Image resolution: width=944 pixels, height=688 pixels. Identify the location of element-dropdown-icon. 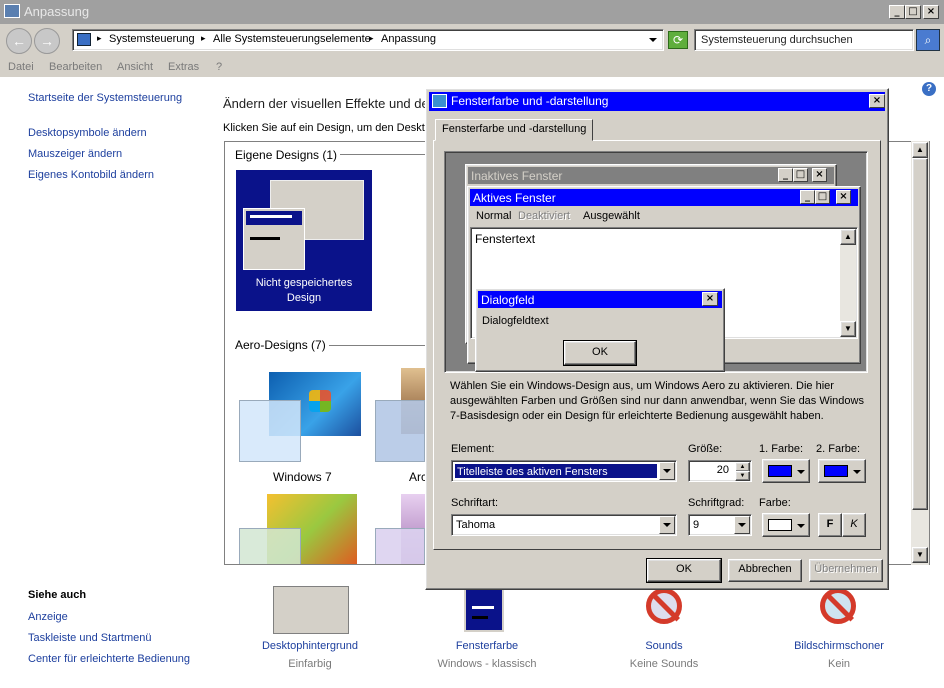
(667, 471).